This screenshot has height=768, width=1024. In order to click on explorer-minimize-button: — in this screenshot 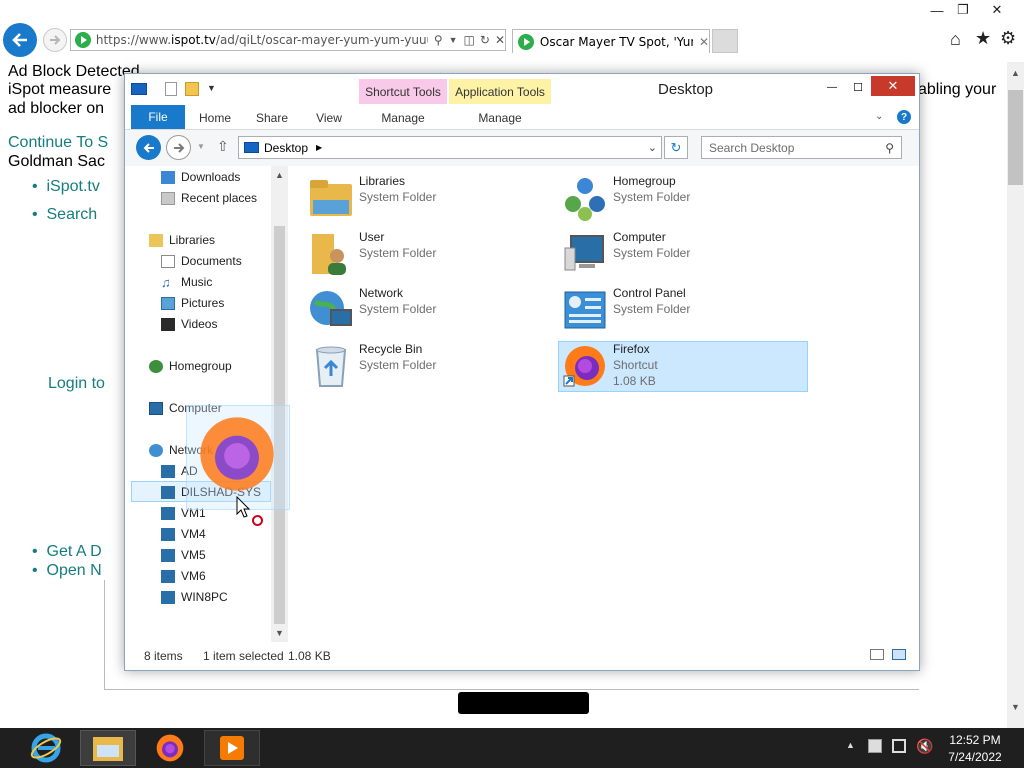, I will do `click(832, 87)`.